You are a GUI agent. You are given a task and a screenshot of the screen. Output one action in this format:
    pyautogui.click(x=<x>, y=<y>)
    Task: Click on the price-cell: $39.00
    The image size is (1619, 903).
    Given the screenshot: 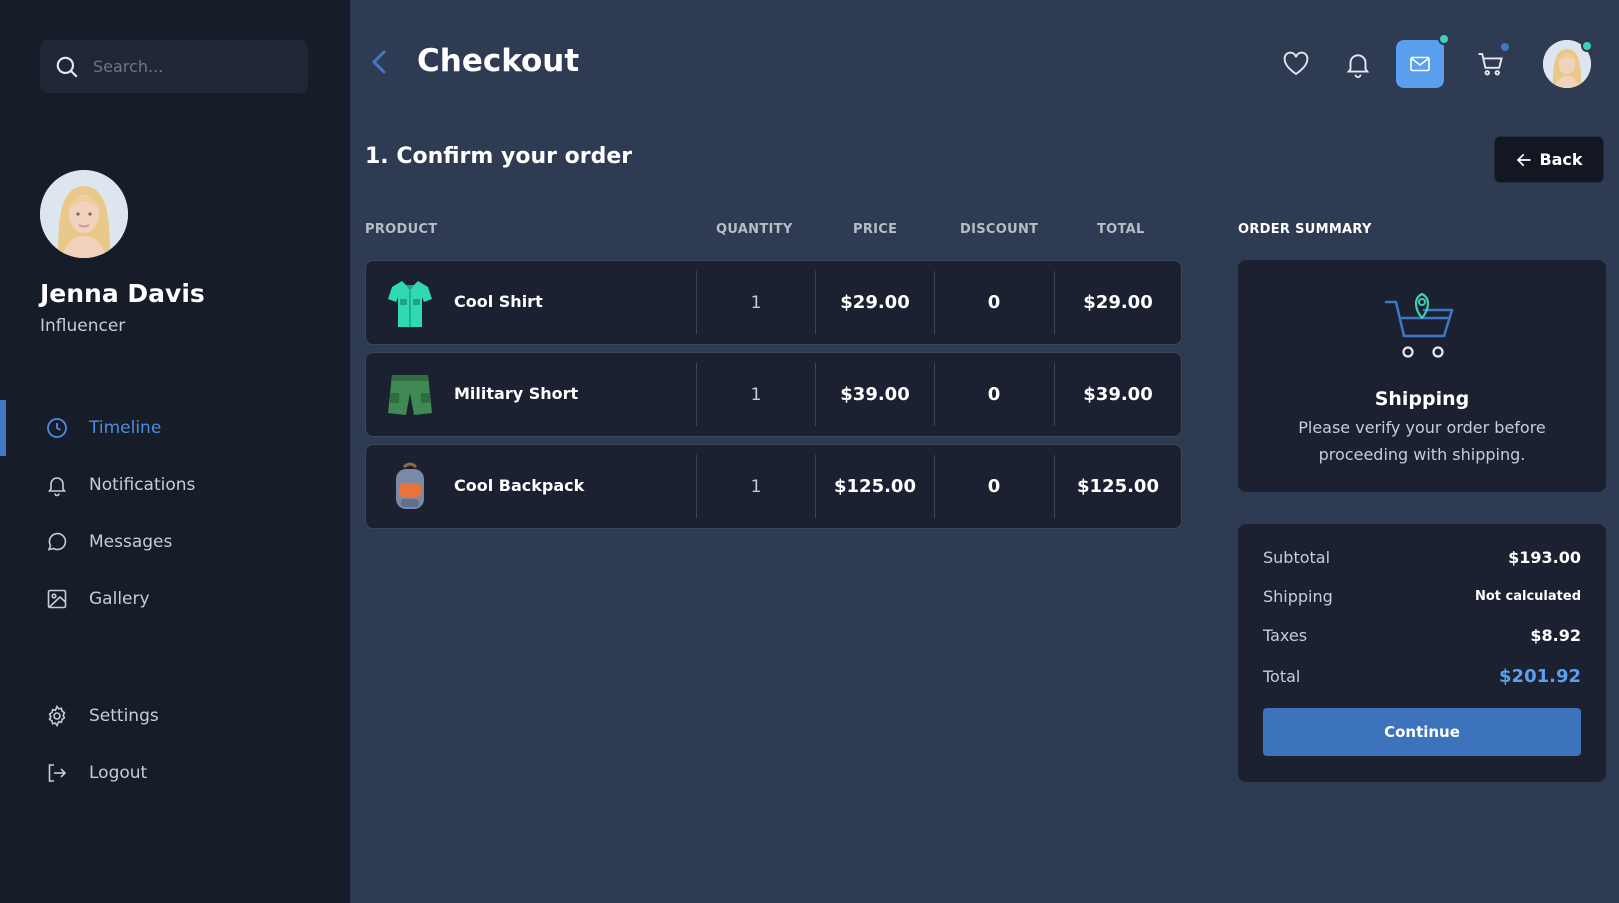 What is the action you would take?
    pyautogui.click(x=875, y=394)
    